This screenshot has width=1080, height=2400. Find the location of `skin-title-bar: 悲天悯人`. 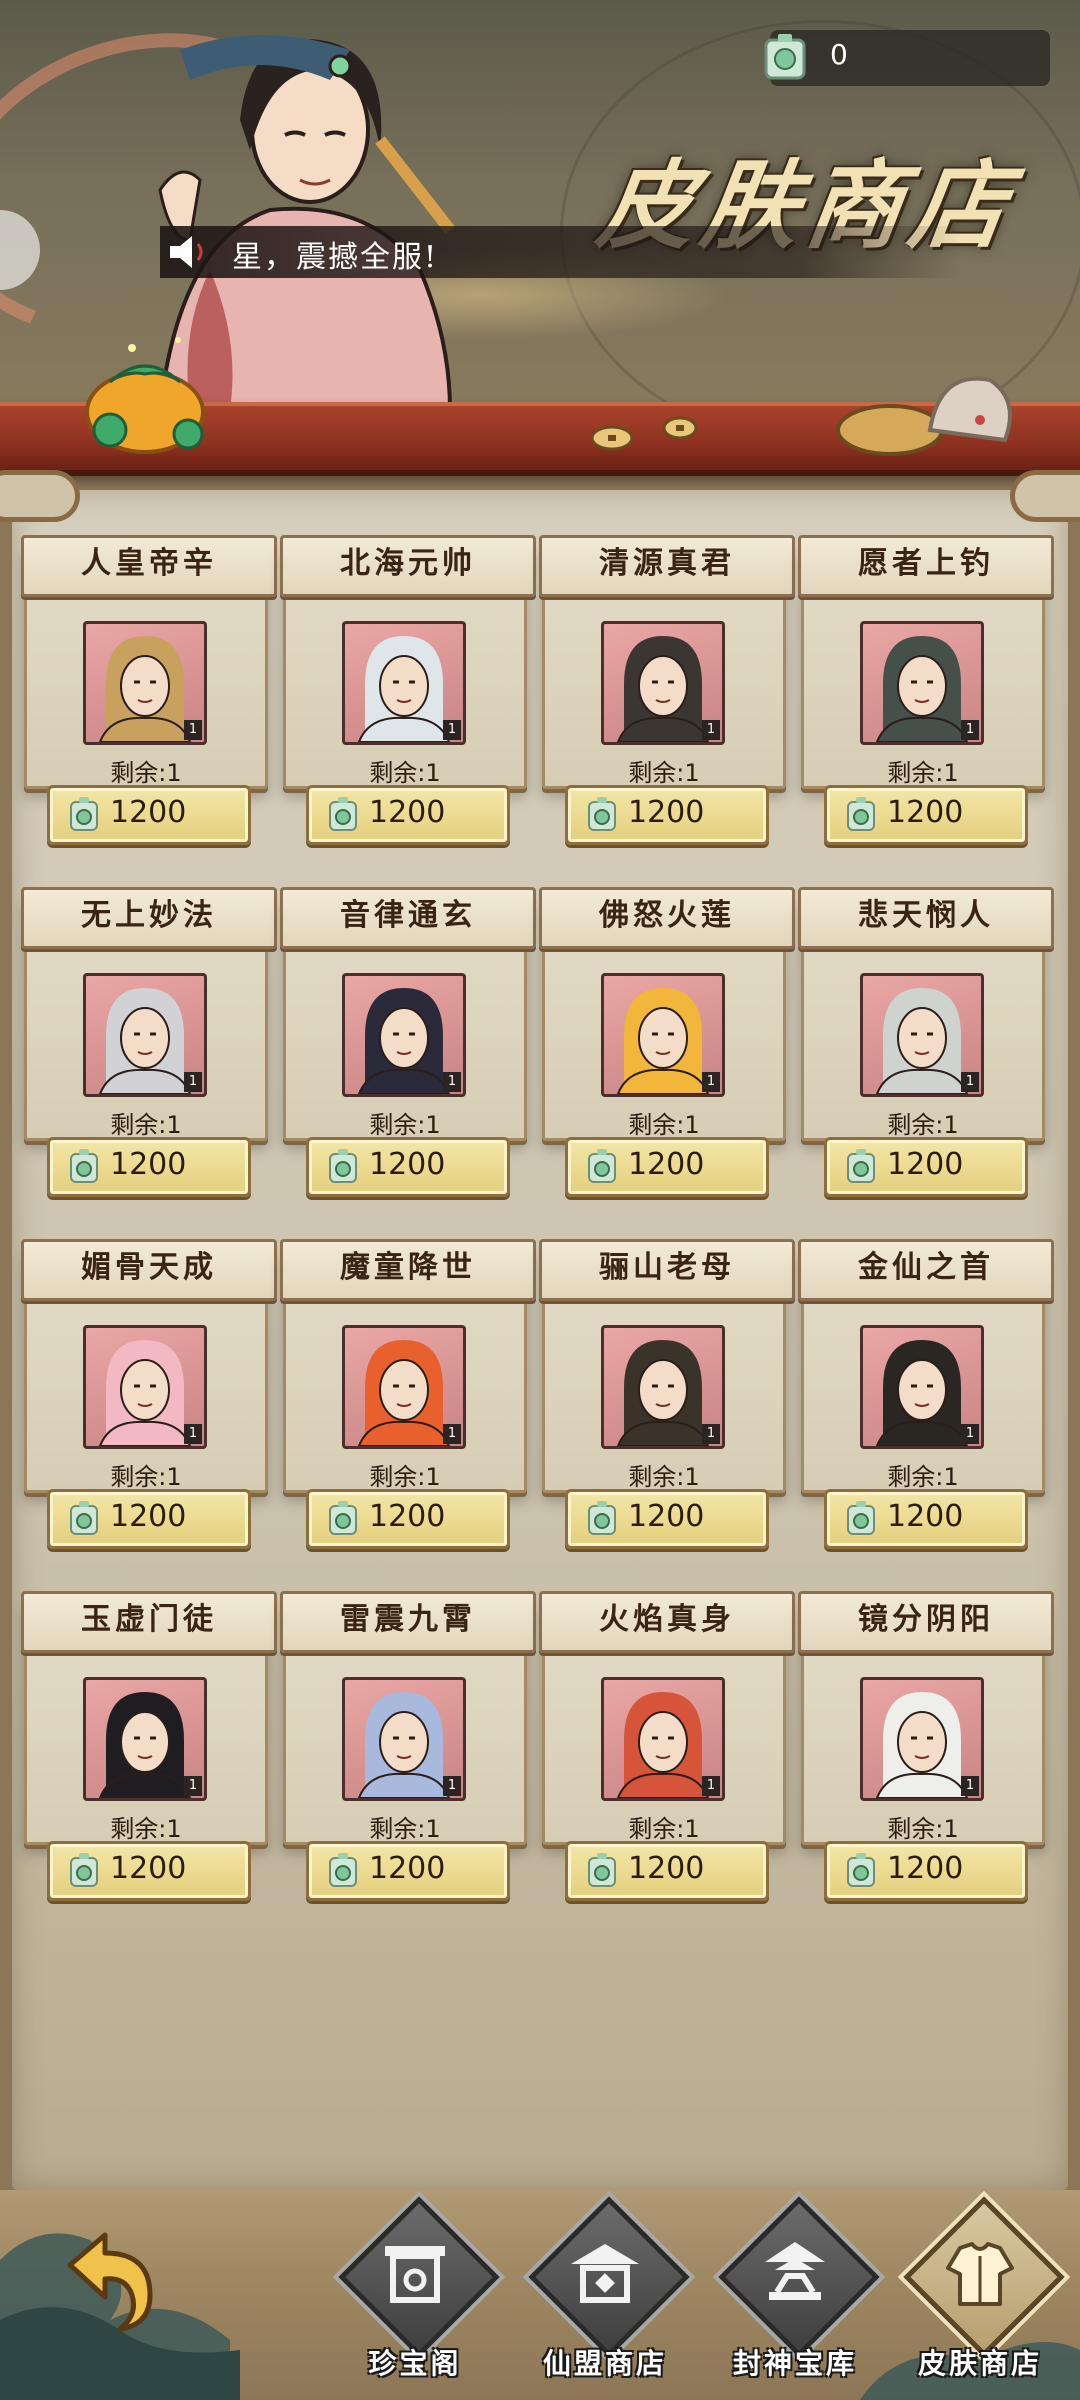

skin-title-bar: 悲天悯人 is located at coordinates (926, 918).